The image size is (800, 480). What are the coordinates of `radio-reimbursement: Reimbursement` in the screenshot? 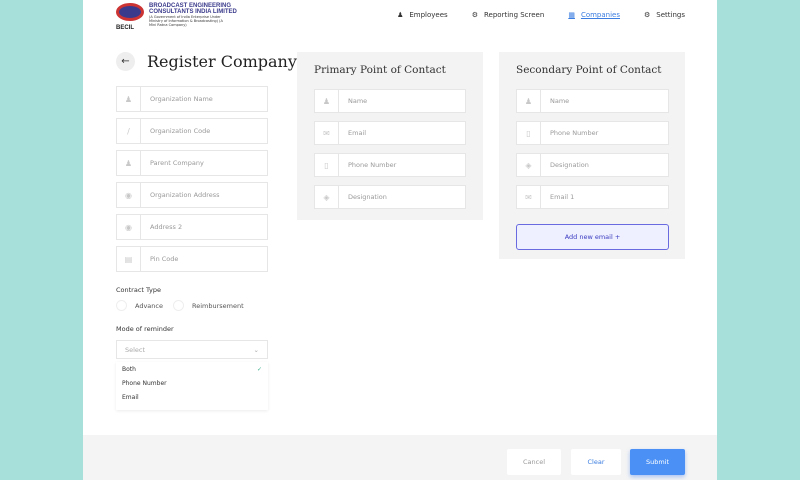 It's located at (208, 305).